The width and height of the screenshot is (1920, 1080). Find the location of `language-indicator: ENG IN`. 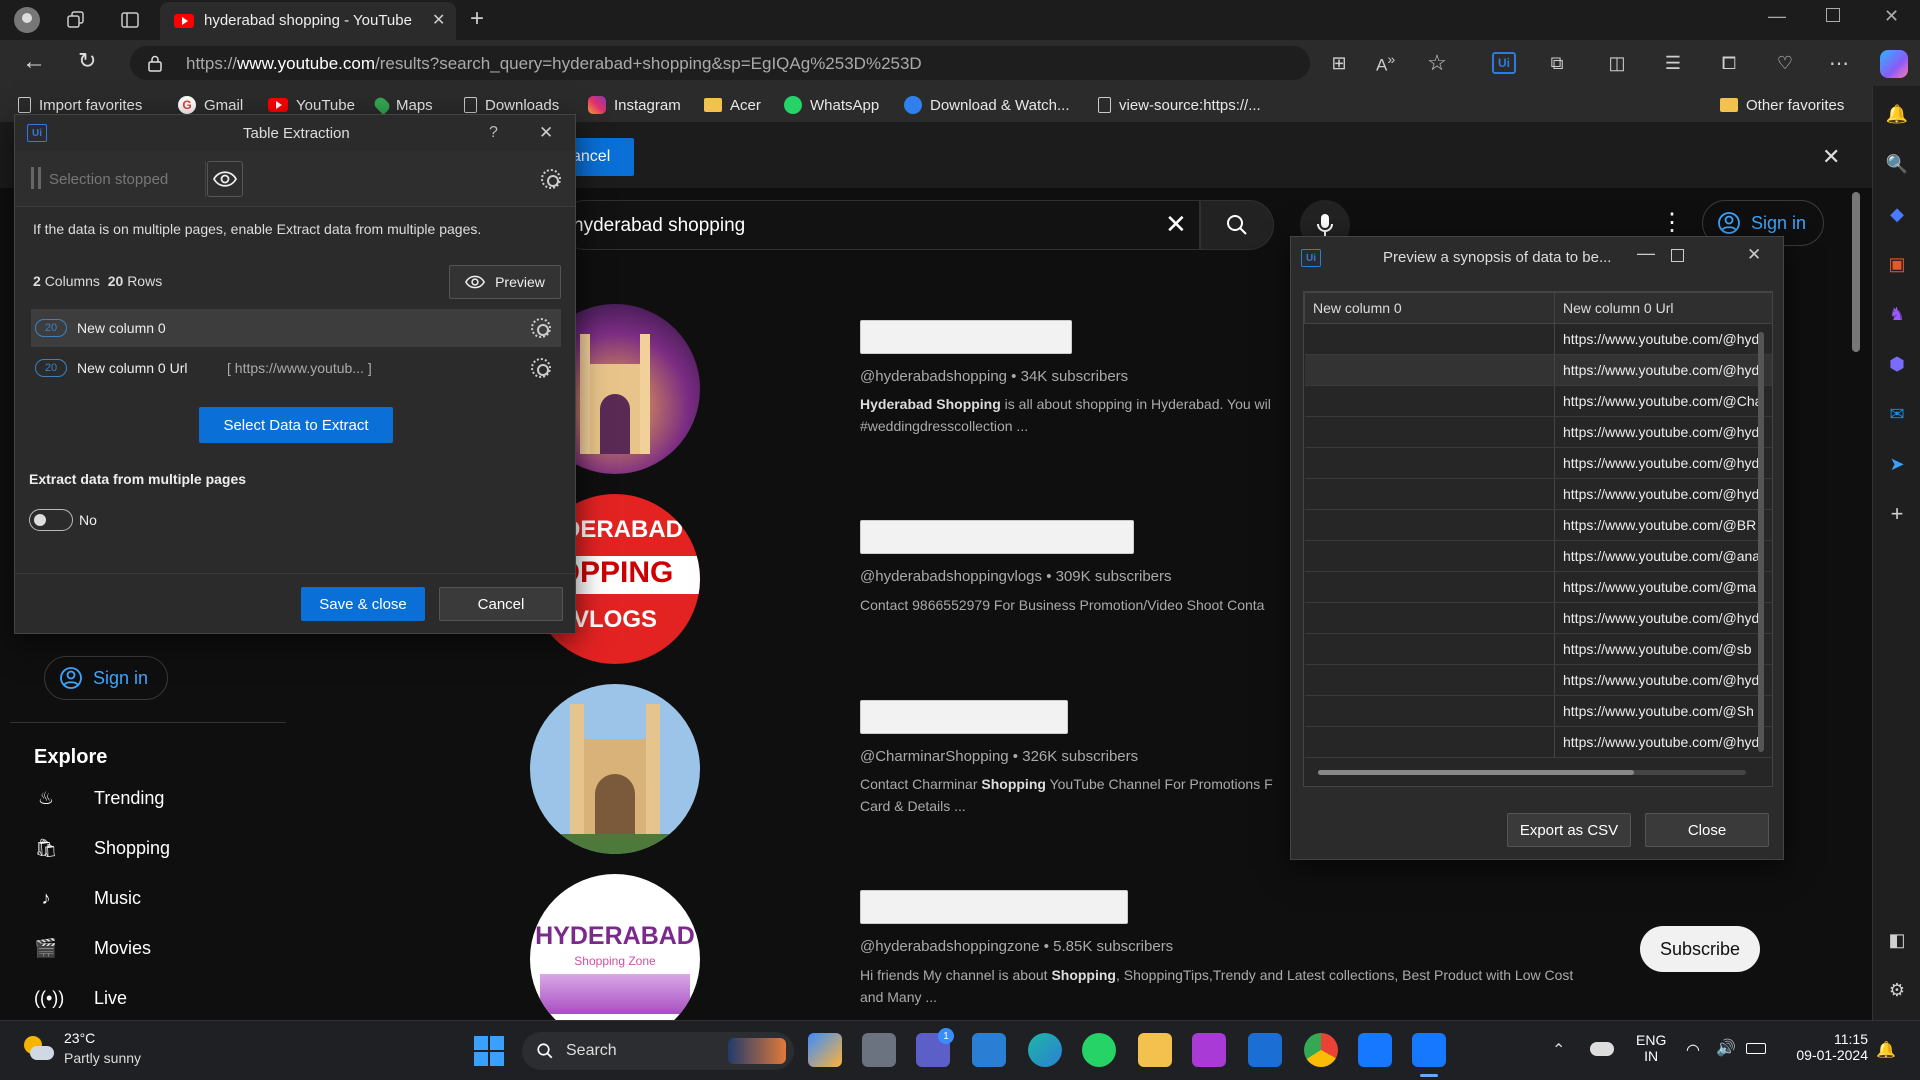

language-indicator: ENG IN is located at coordinates (1651, 1048).